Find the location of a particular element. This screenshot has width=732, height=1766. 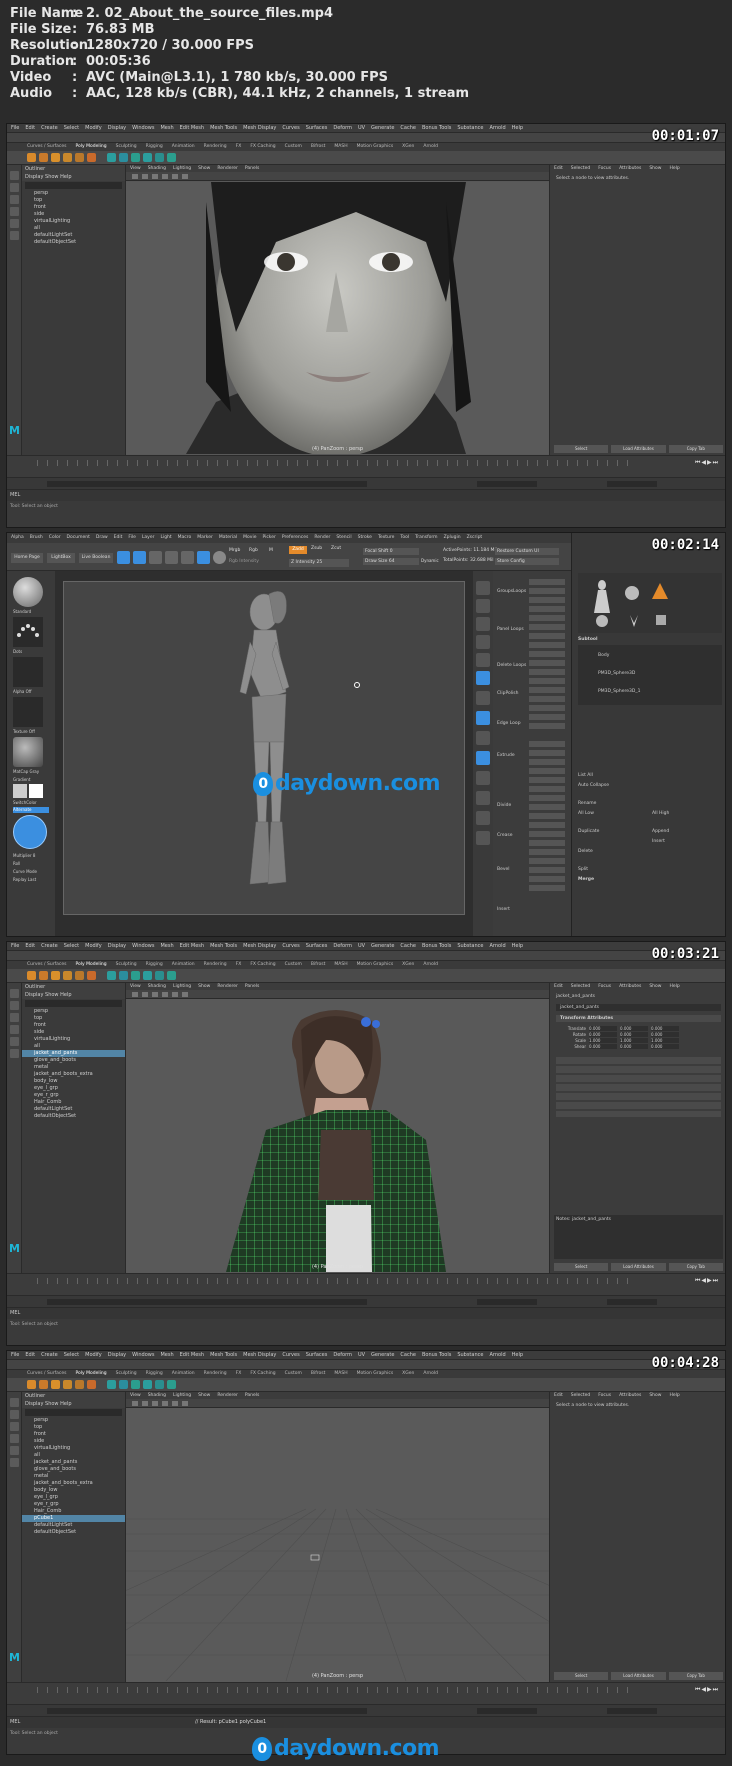

attr-tab: Attributes is located at coordinates (630, 986).